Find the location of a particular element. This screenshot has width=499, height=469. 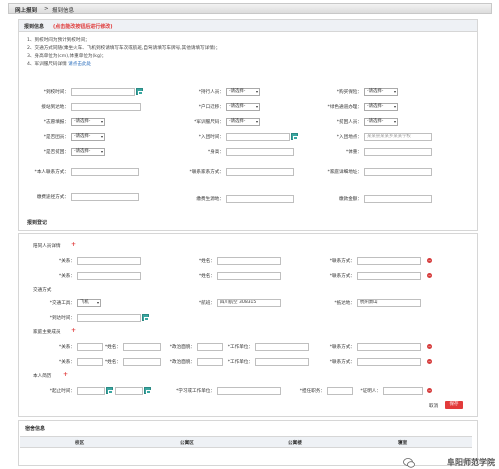

cancel-button: 取消 is located at coordinates (433, 406).